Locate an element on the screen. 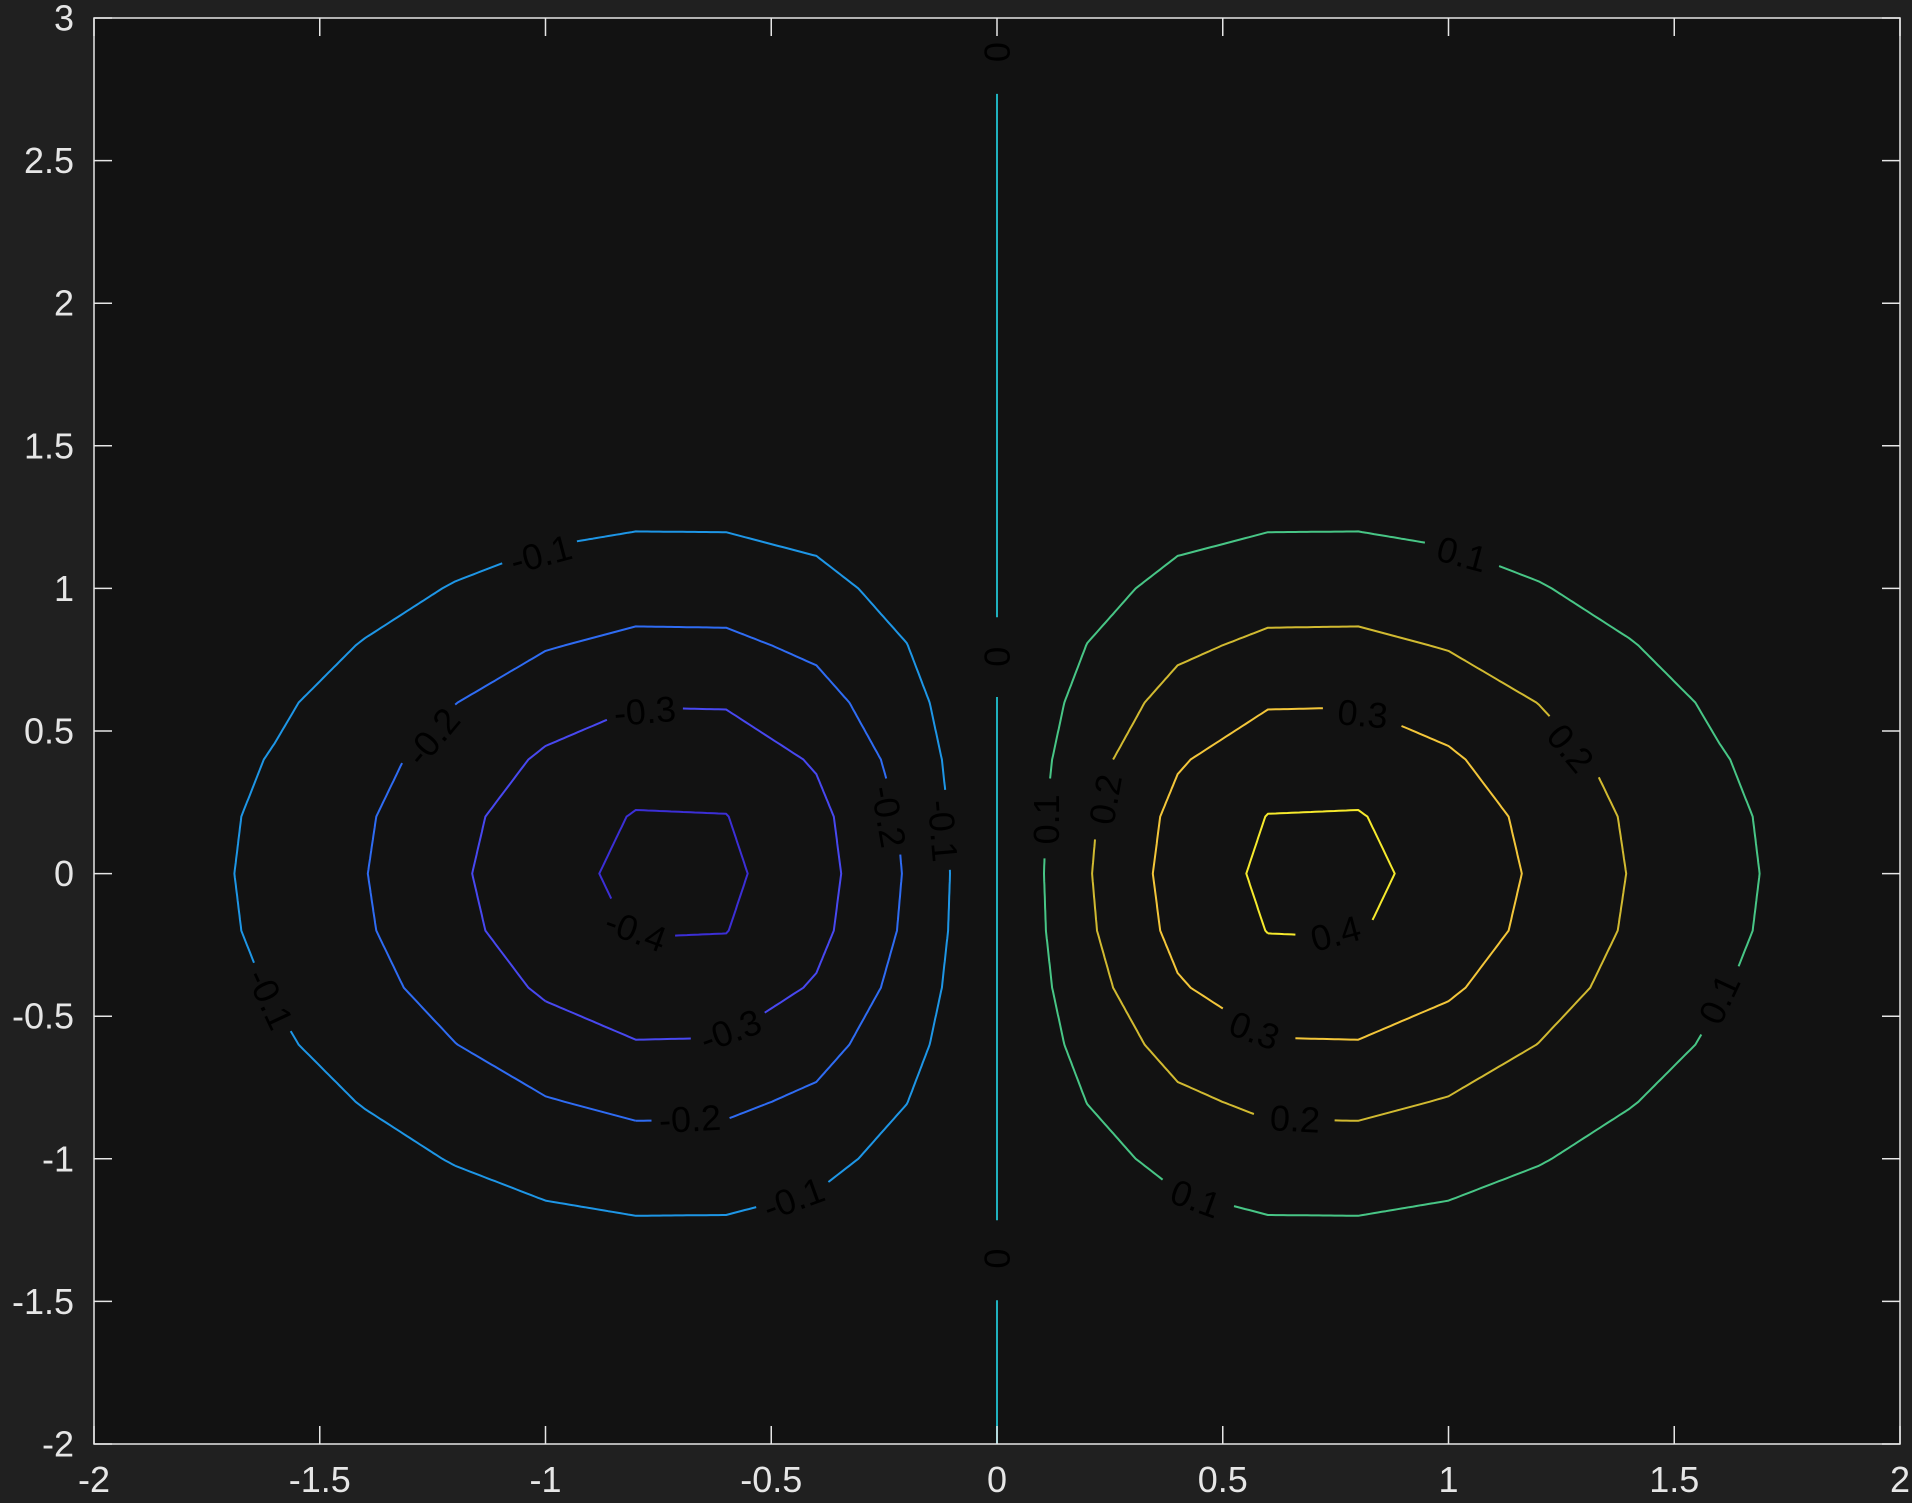 The width and height of the screenshot is (1912, 1503). x-tick-label: -1.5 is located at coordinates (320, 1479).